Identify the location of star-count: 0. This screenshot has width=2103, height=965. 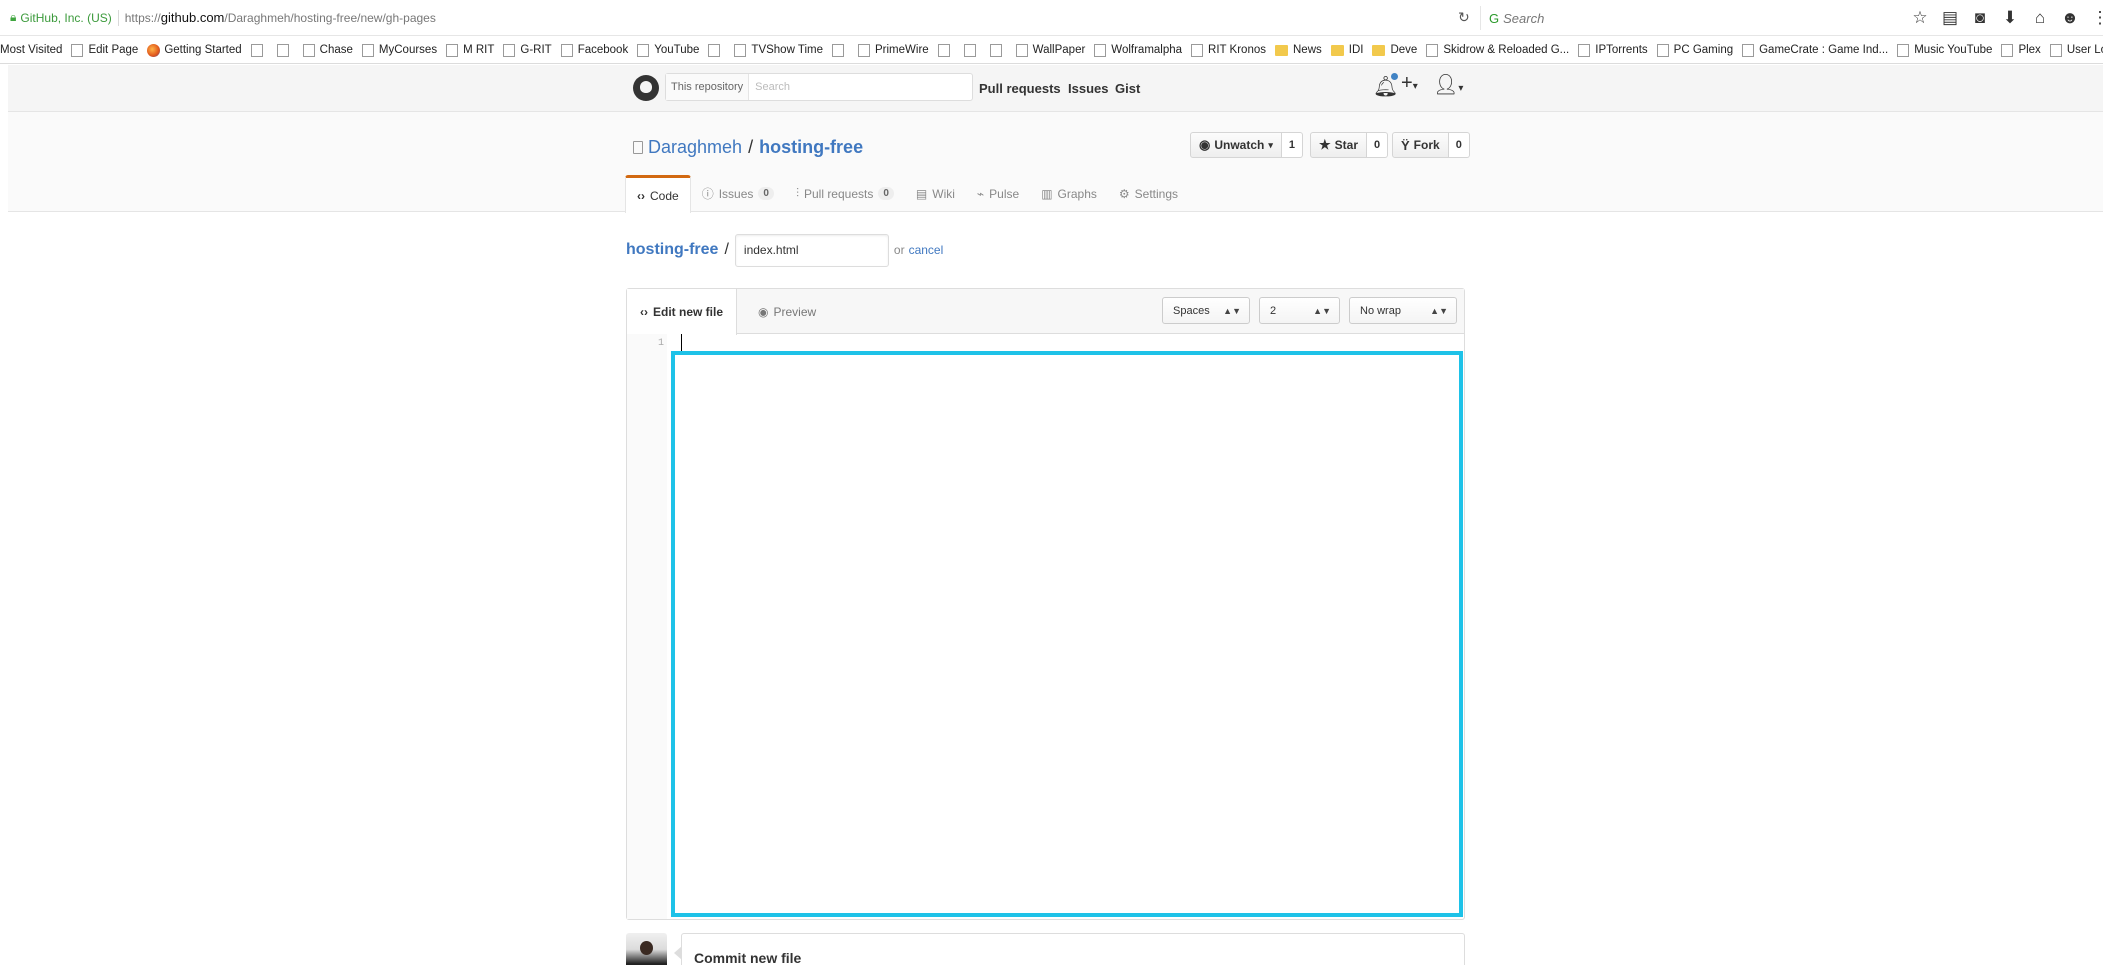
(1378, 145).